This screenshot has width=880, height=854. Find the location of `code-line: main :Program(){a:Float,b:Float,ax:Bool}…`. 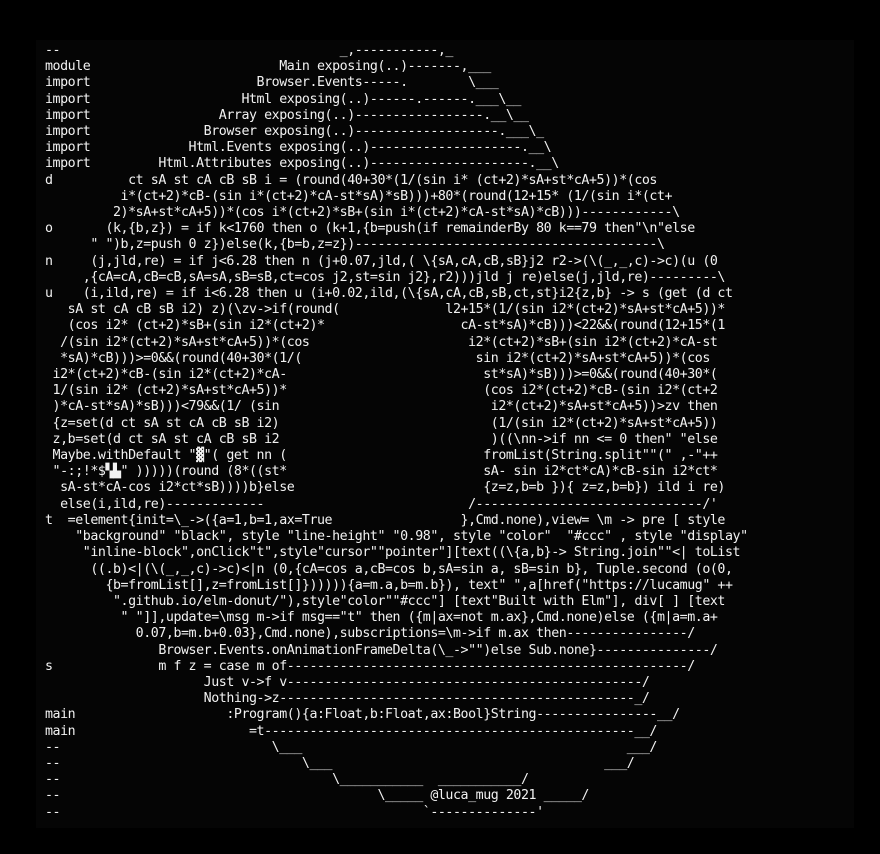

code-line: main :Program(){a:Float,b:Float,ax:Bool}… is located at coordinates (362, 715).